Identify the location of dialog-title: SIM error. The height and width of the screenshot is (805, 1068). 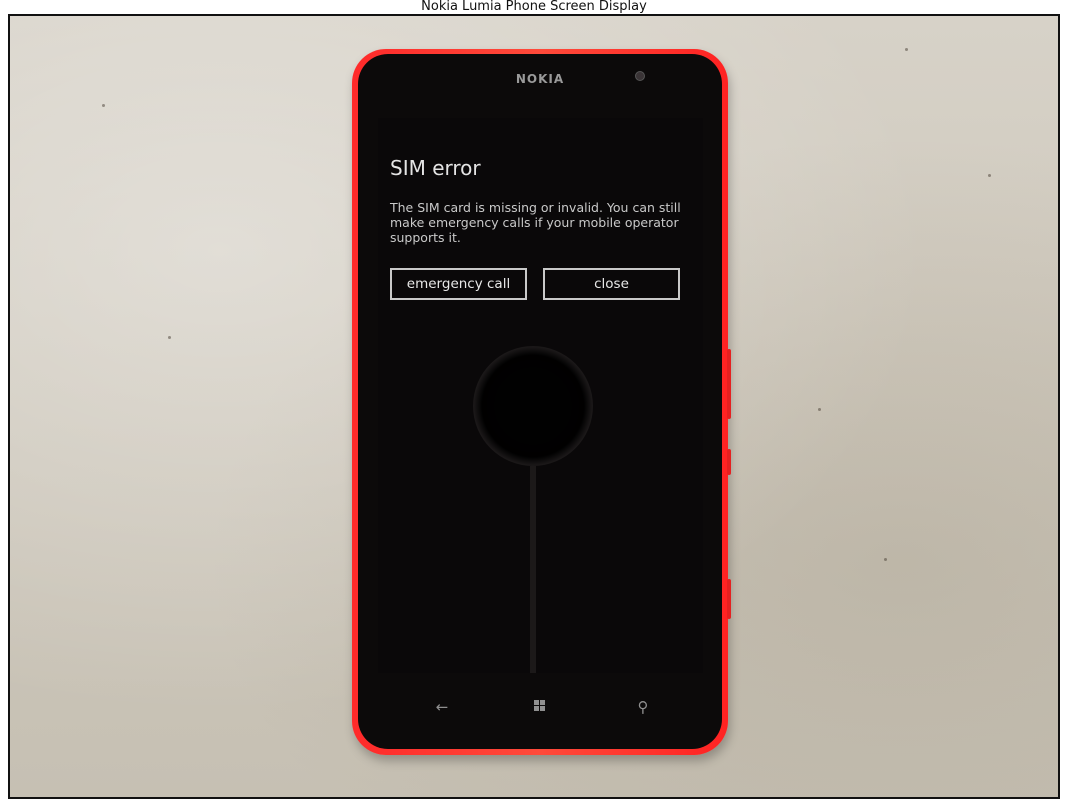
(435, 168).